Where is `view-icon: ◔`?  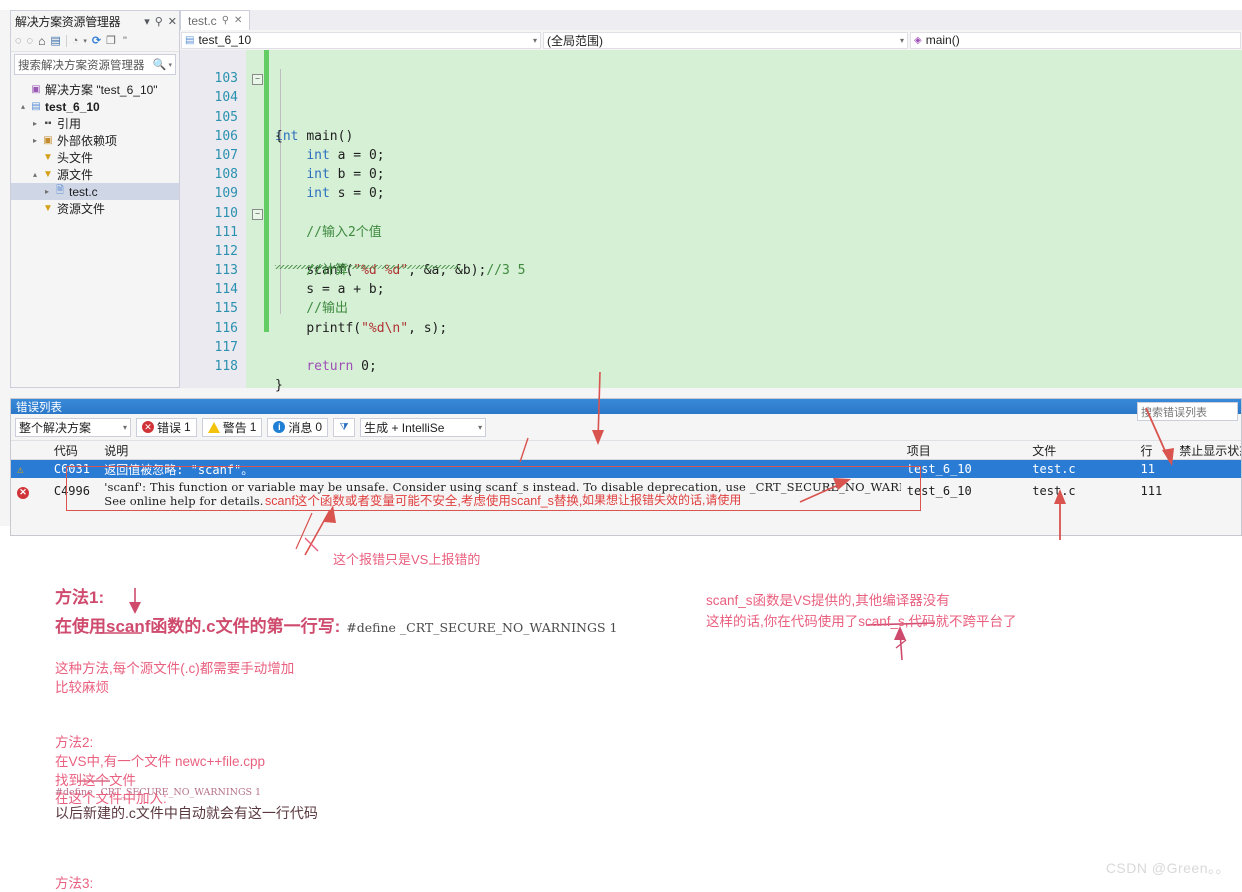
view-icon: ◔ is located at coordinates (75, 41).